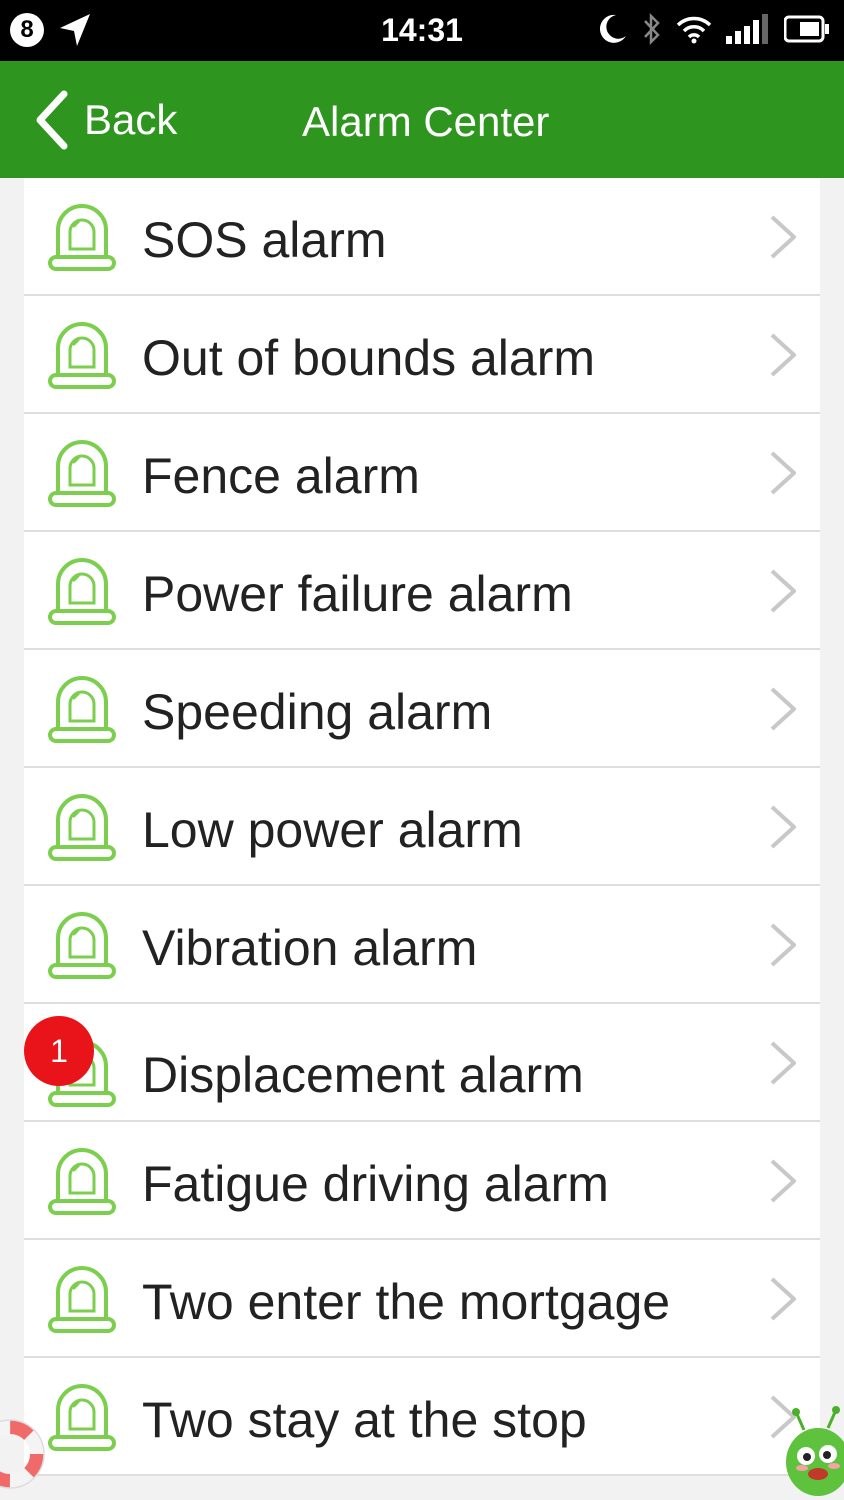 The height and width of the screenshot is (1500, 844). What do you see at coordinates (612, 28) in the screenshot?
I see `moon-icon` at bounding box center [612, 28].